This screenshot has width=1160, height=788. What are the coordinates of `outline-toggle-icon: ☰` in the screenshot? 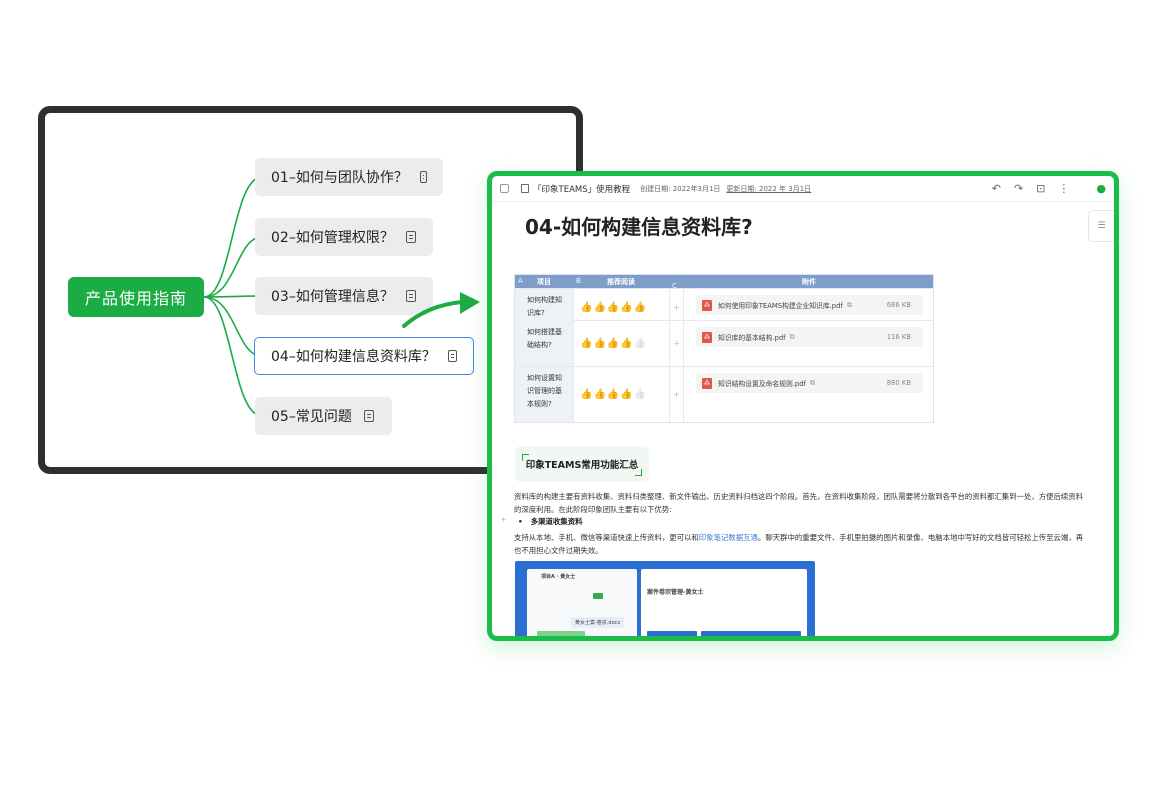 It's located at (1101, 226).